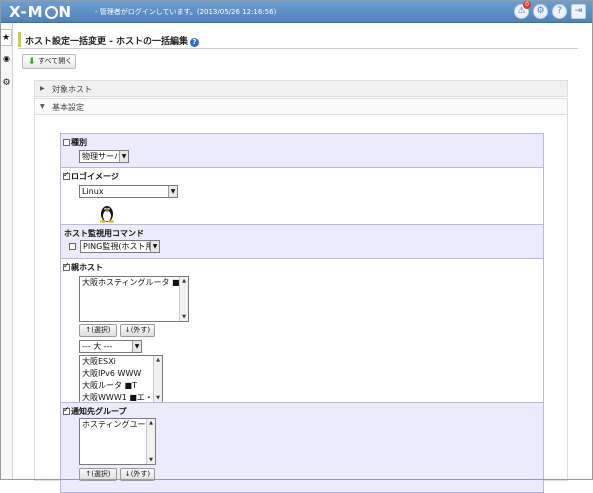 The height and width of the screenshot is (493, 593). Describe the element at coordinates (134, 283) in the screenshot. I see `list-item: 大阪ホスティングルータ ■構` at that location.